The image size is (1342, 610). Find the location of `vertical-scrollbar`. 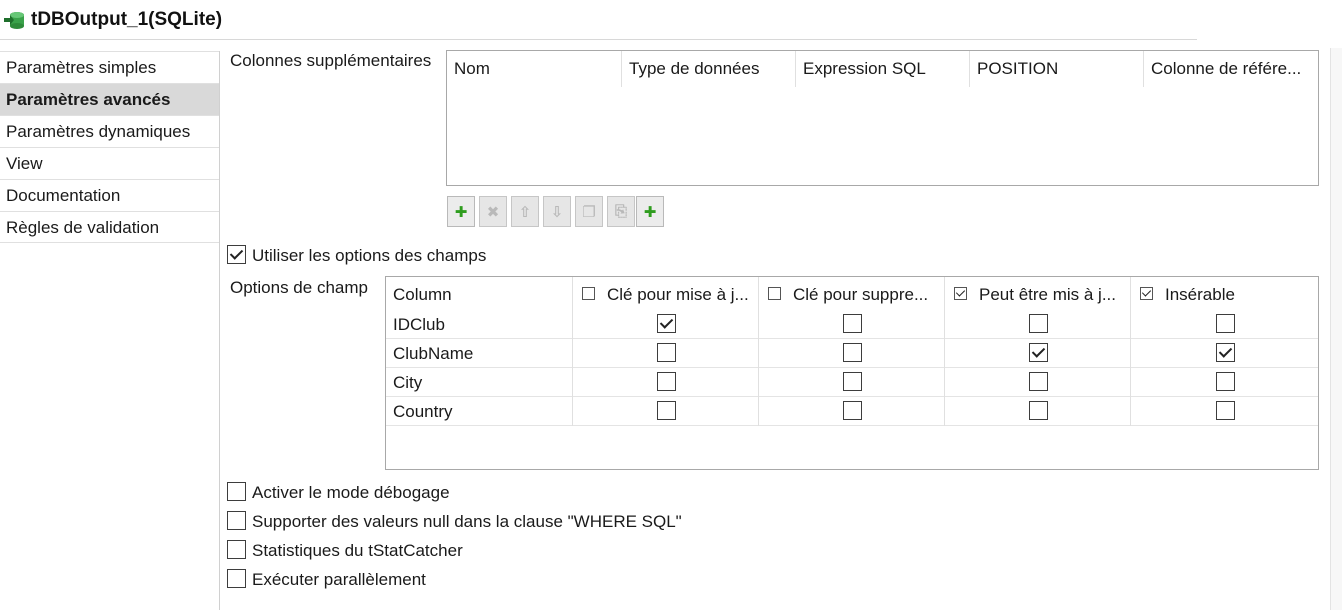

vertical-scrollbar is located at coordinates (1336, 329).